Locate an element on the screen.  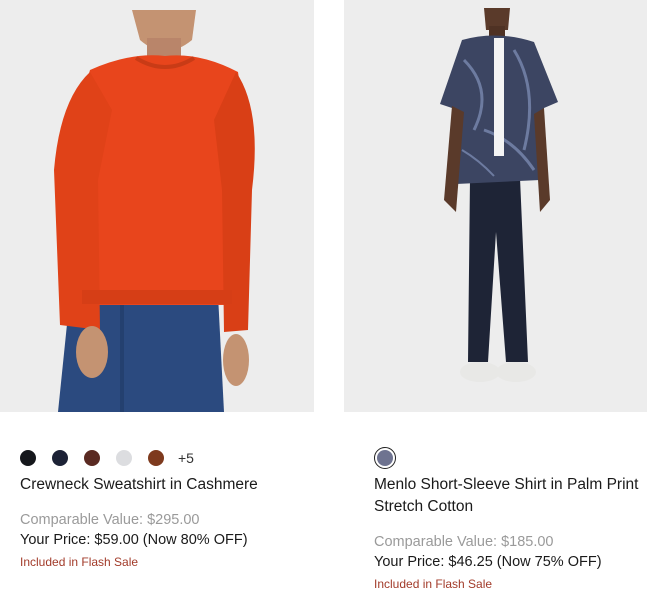
swatch-burgundy is located at coordinates (92, 458).